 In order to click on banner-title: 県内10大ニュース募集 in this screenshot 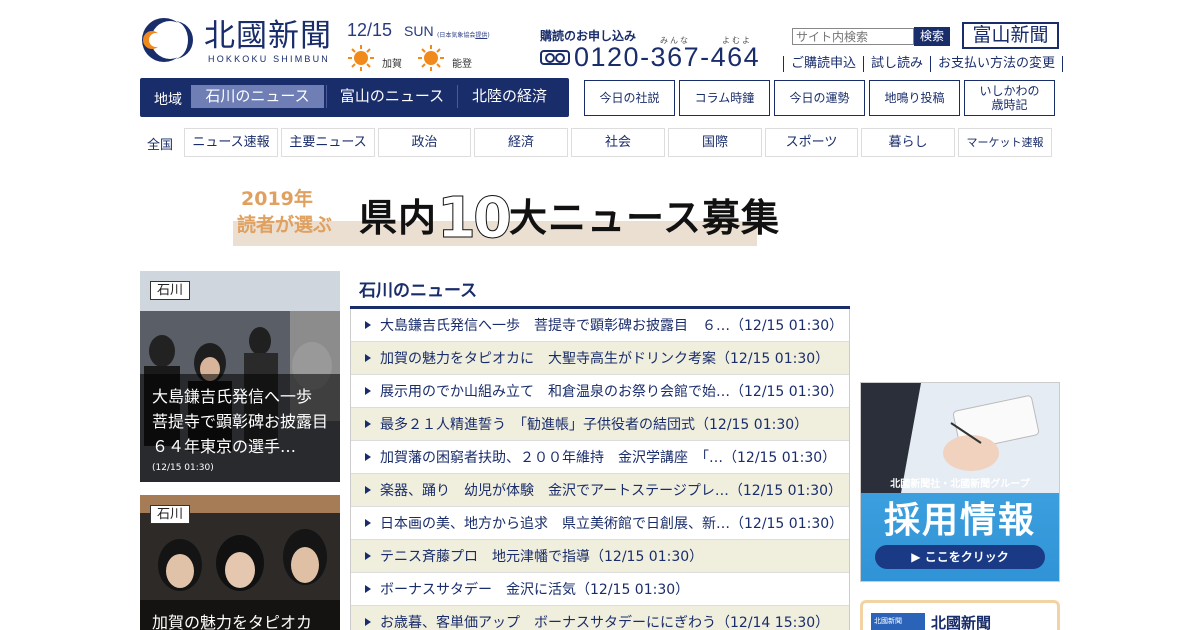, I will do `click(570, 218)`.